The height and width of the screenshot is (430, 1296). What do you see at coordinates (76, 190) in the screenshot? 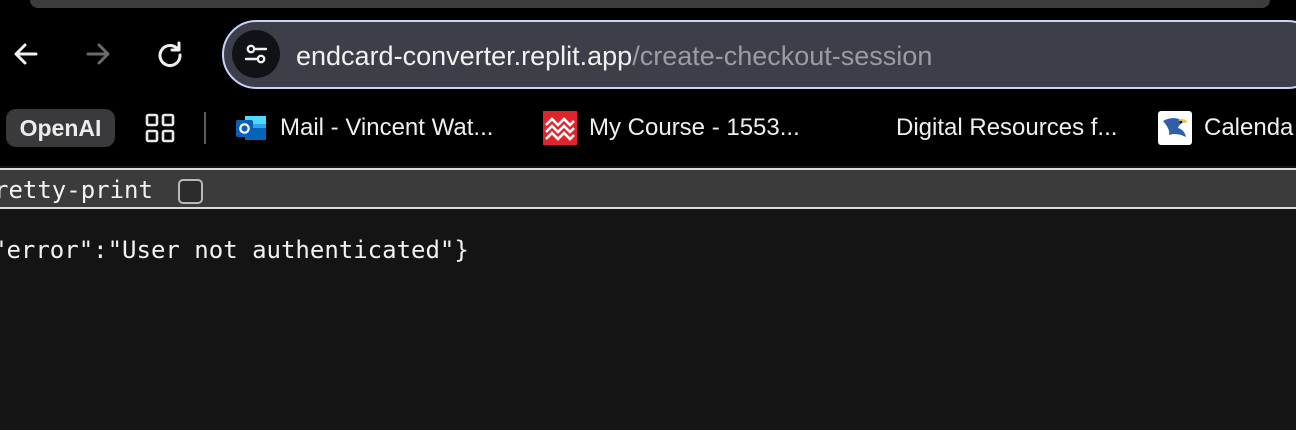
I see `pretty-print-label: retty-print` at bounding box center [76, 190].